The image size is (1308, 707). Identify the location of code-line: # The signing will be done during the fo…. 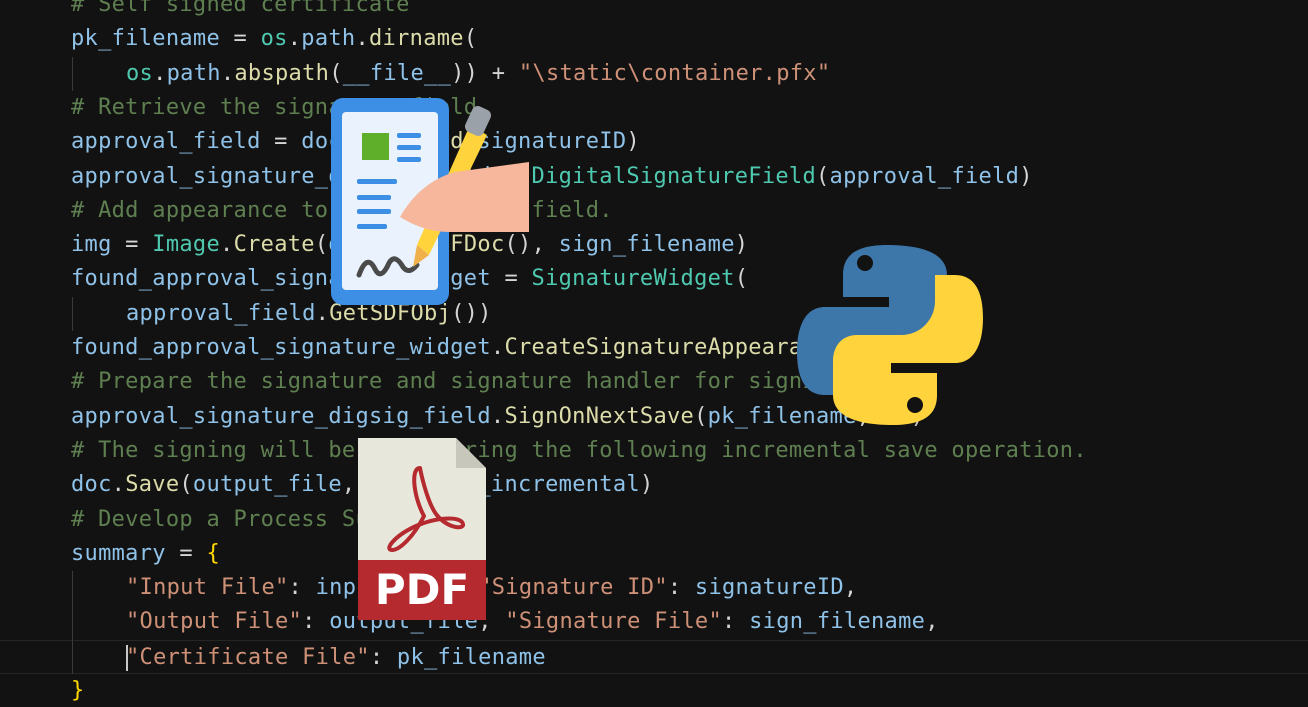
(654, 451).